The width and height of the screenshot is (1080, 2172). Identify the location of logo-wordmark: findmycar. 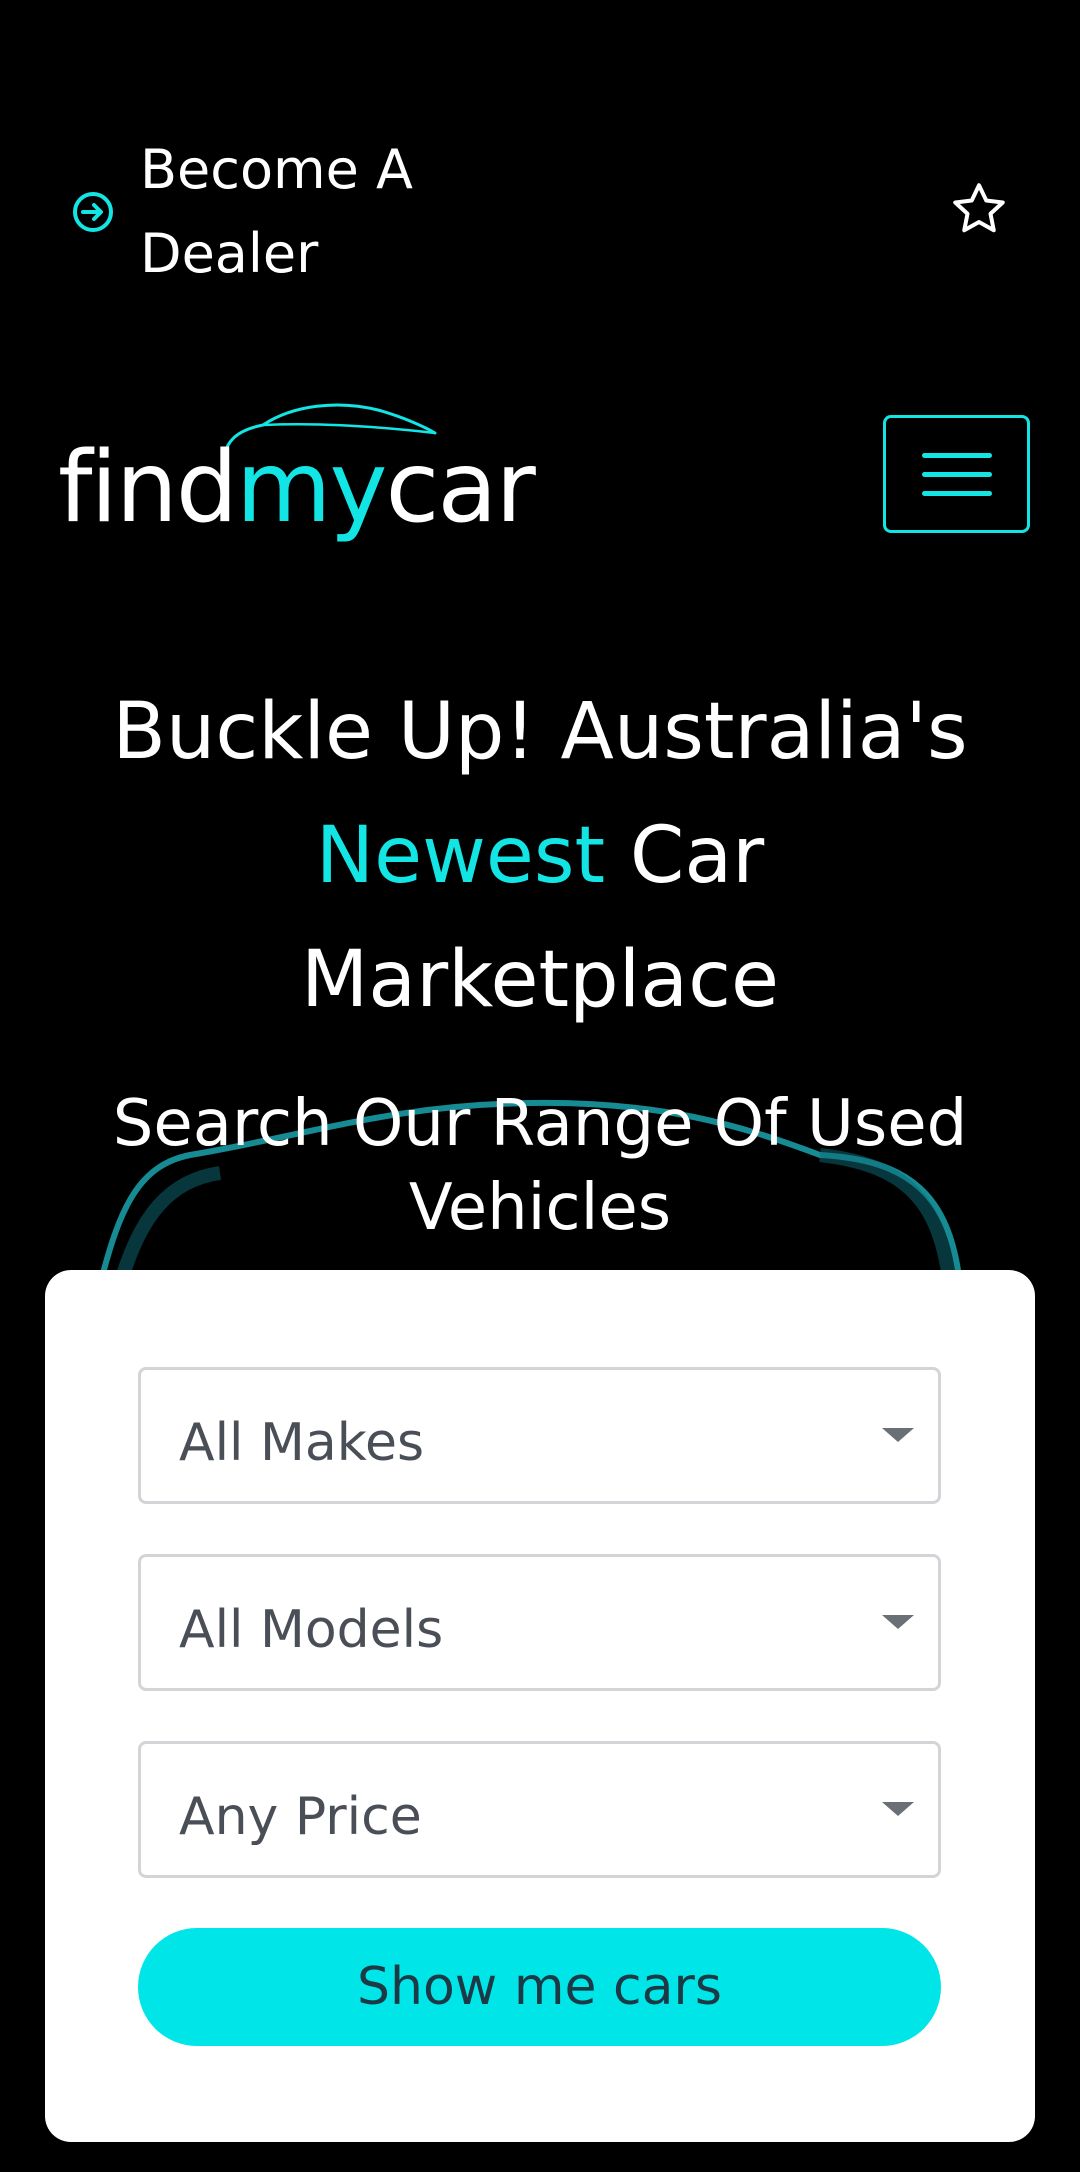
(297, 488).